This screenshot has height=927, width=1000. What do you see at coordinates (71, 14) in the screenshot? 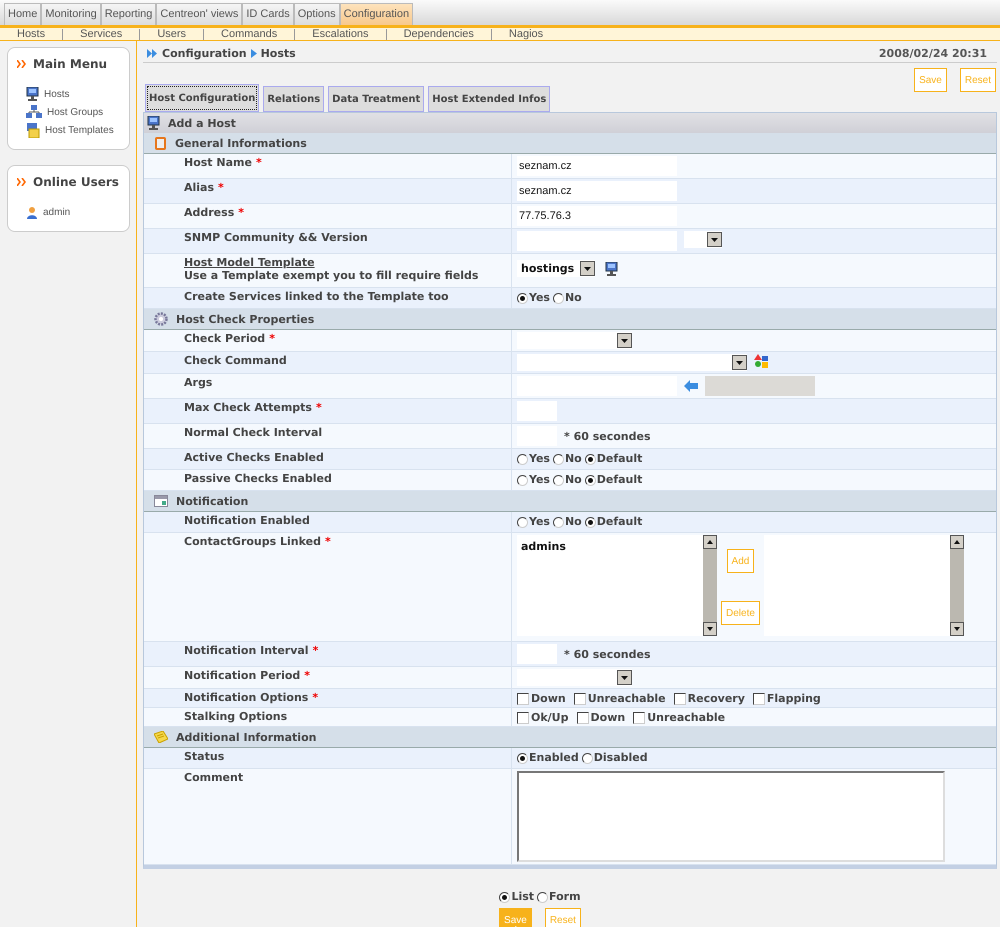
I see `menu-tab: Monitoring` at bounding box center [71, 14].